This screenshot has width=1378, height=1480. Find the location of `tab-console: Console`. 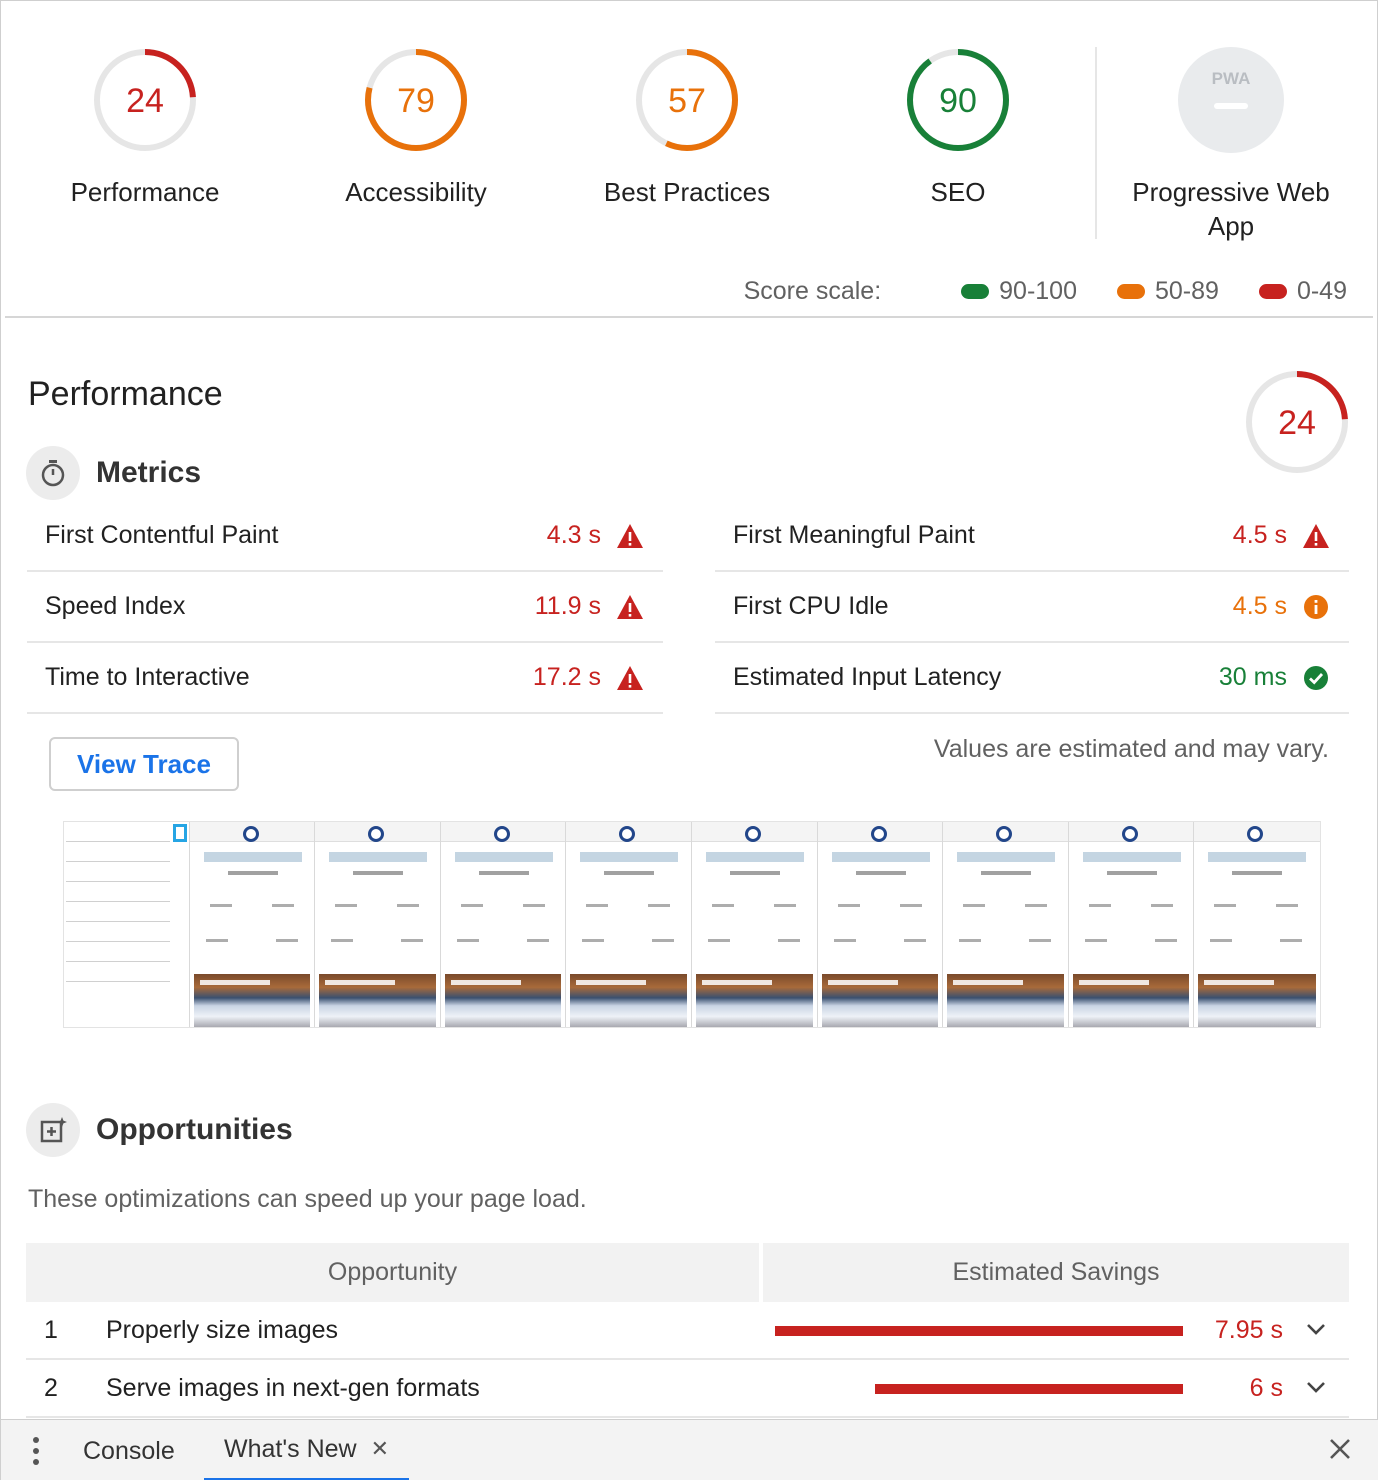

tab-console: Console is located at coordinates (129, 1450).